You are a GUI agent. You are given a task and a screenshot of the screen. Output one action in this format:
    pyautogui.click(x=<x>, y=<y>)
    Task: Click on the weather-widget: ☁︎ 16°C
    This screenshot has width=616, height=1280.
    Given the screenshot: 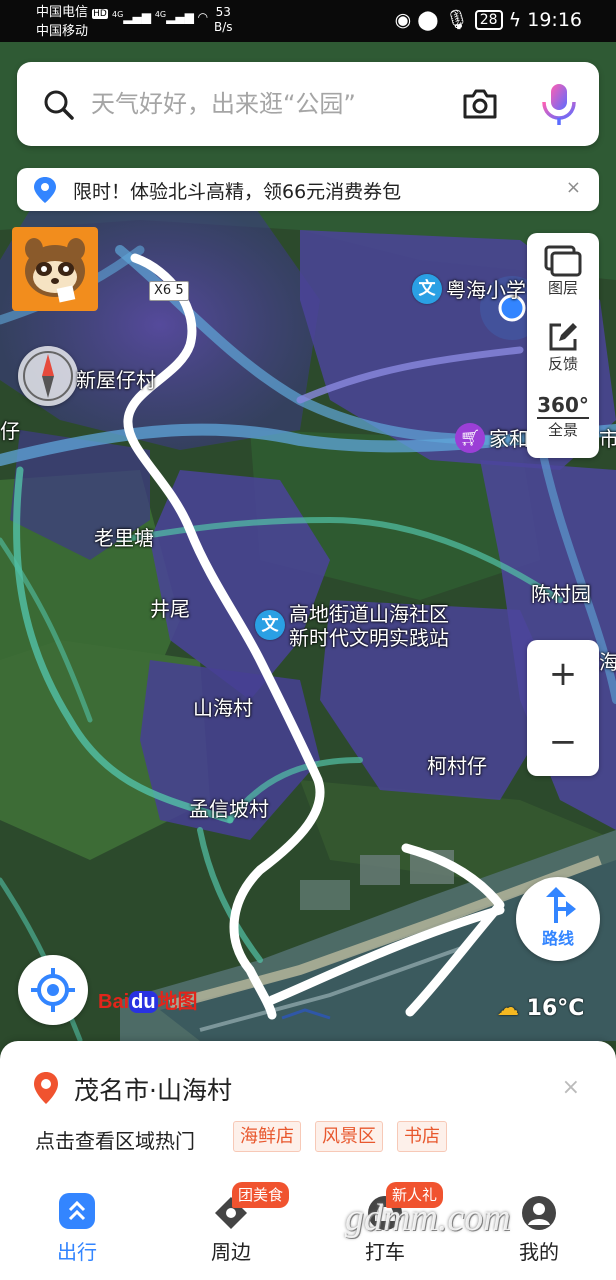 What is the action you would take?
    pyautogui.click(x=540, y=1008)
    